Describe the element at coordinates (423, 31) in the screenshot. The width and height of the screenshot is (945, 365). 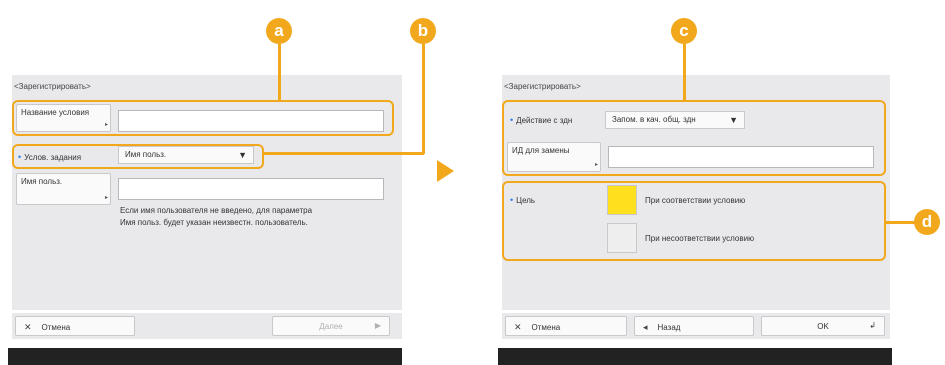
I see `callout-marker-b: b` at that location.